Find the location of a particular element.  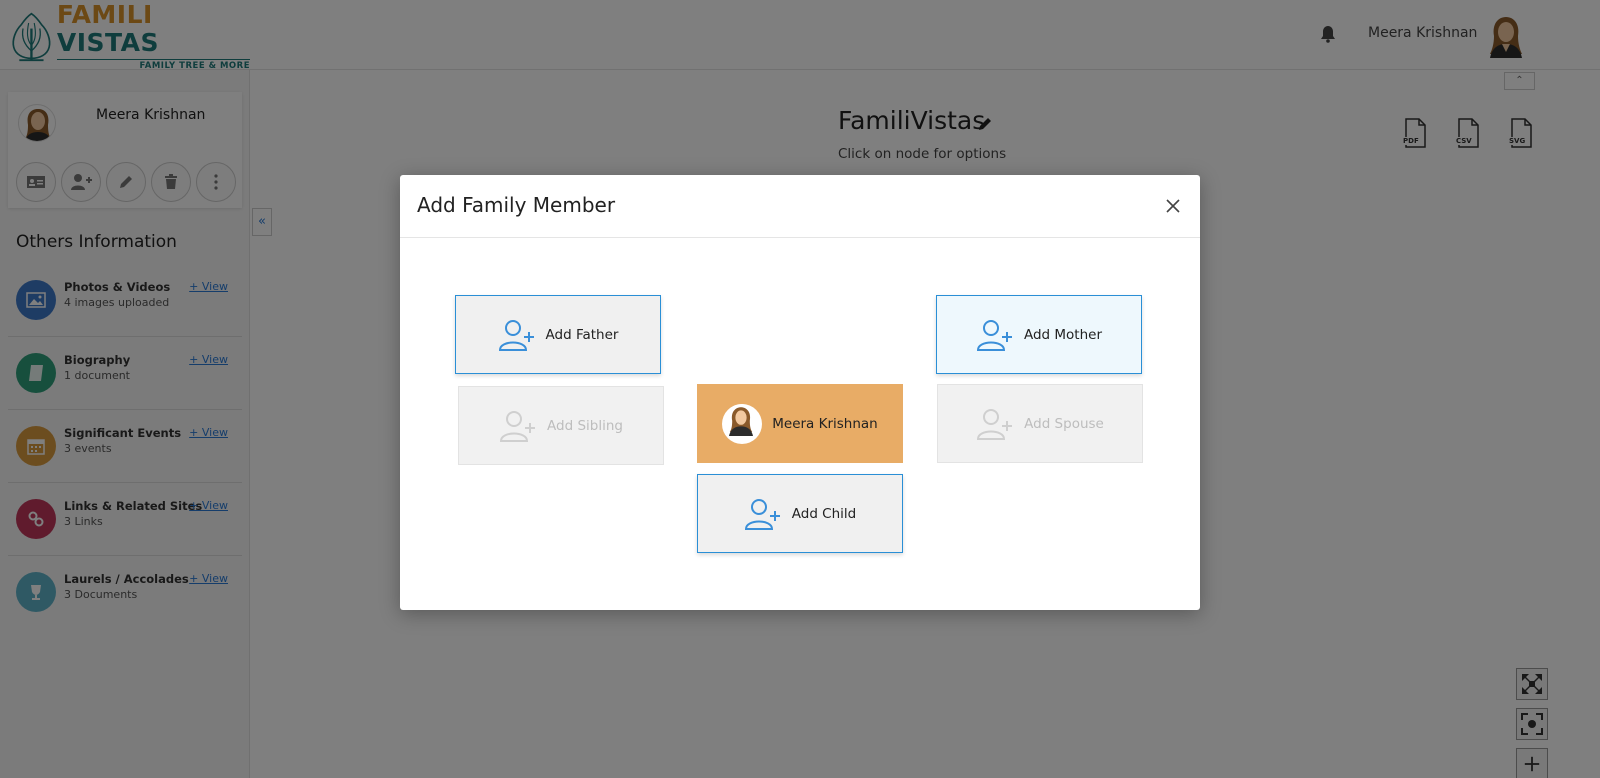

add-father-label: Add Father is located at coordinates (582, 334).